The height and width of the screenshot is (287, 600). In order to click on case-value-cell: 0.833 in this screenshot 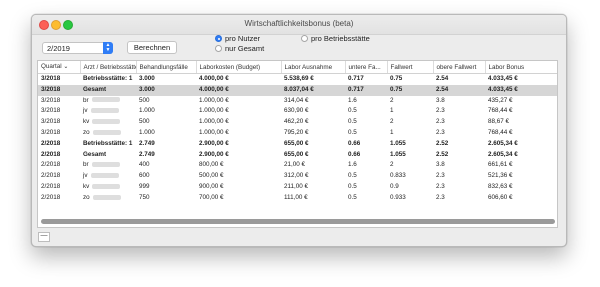, I will do `click(398, 176)`.